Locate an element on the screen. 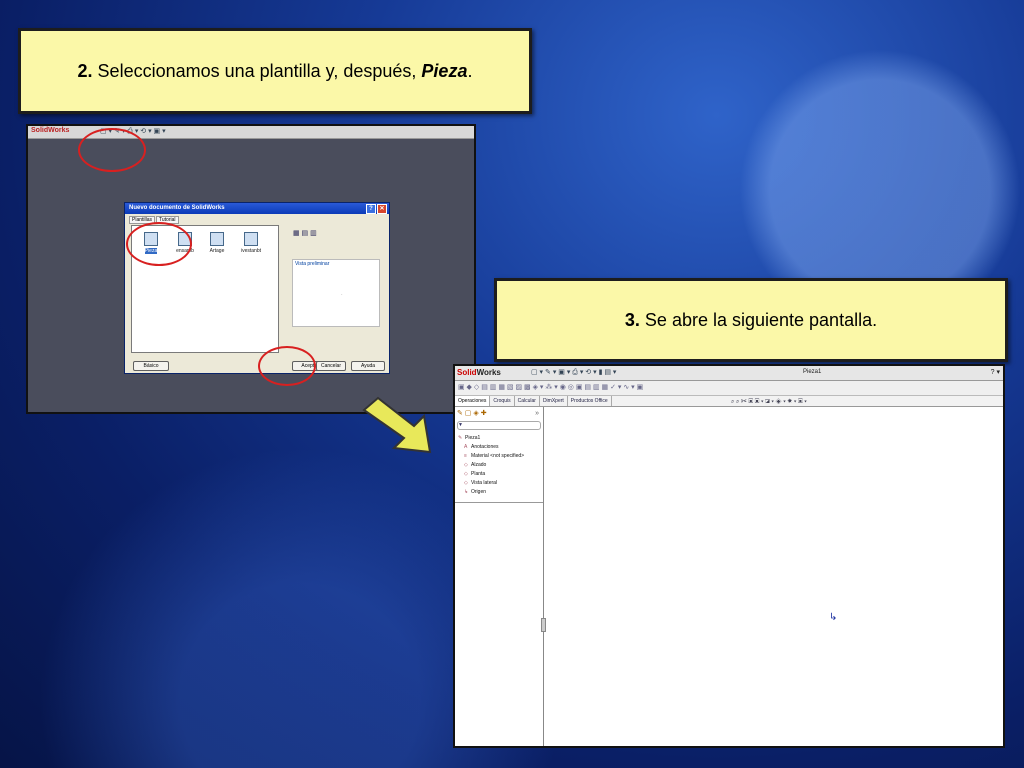 Image resolution: width=1024 pixels, height=768 pixels. tree-item-material: ≡ Material <not specified> is located at coordinates (499, 456).